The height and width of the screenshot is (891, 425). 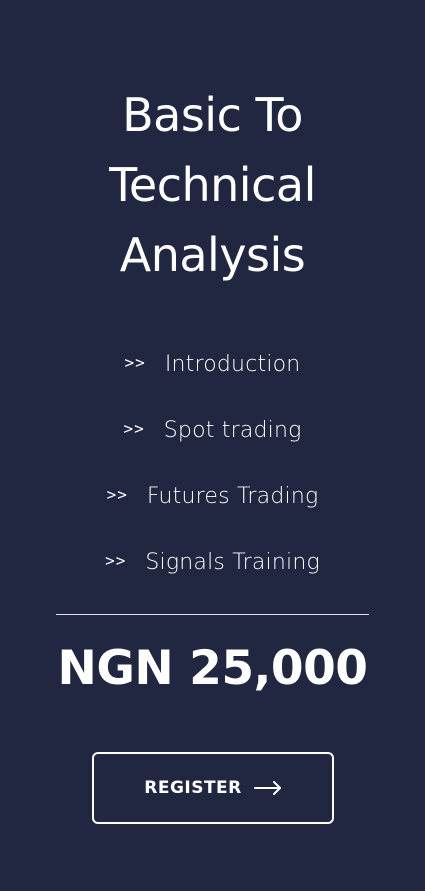 I want to click on course-title-line-3: Analysis, so click(x=212, y=255).